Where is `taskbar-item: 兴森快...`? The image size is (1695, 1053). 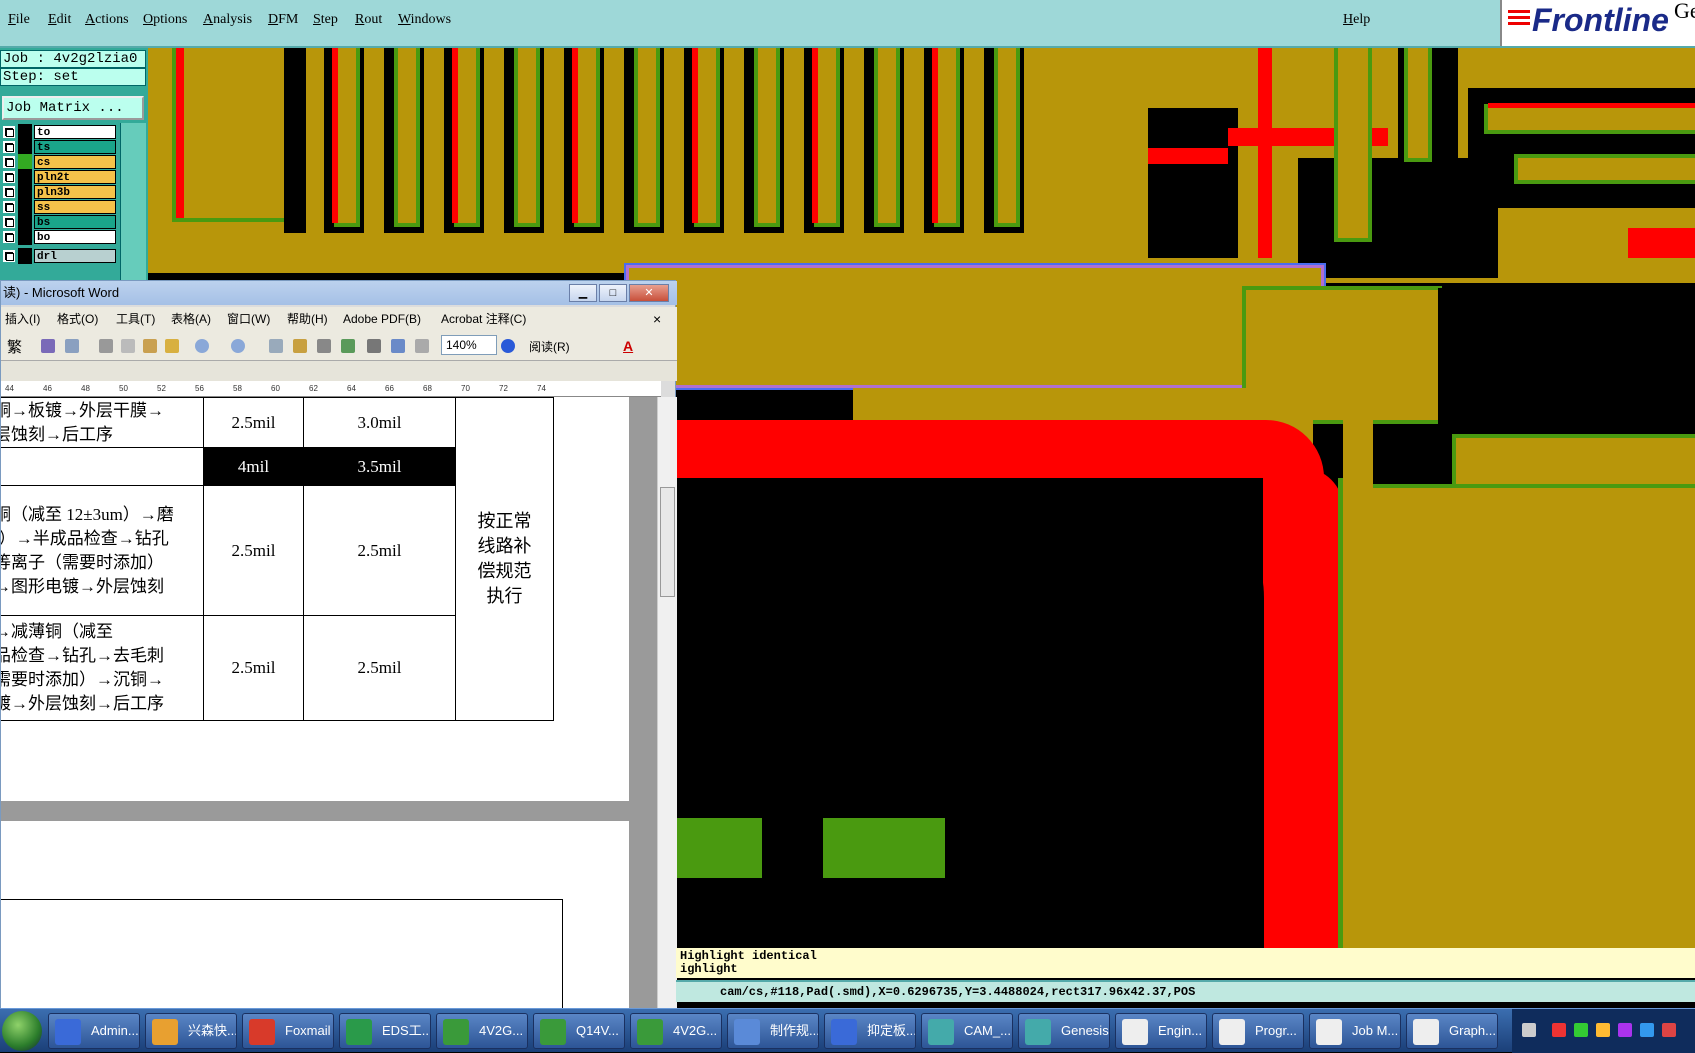
taskbar-item: 兴森快... is located at coordinates (191, 1031).